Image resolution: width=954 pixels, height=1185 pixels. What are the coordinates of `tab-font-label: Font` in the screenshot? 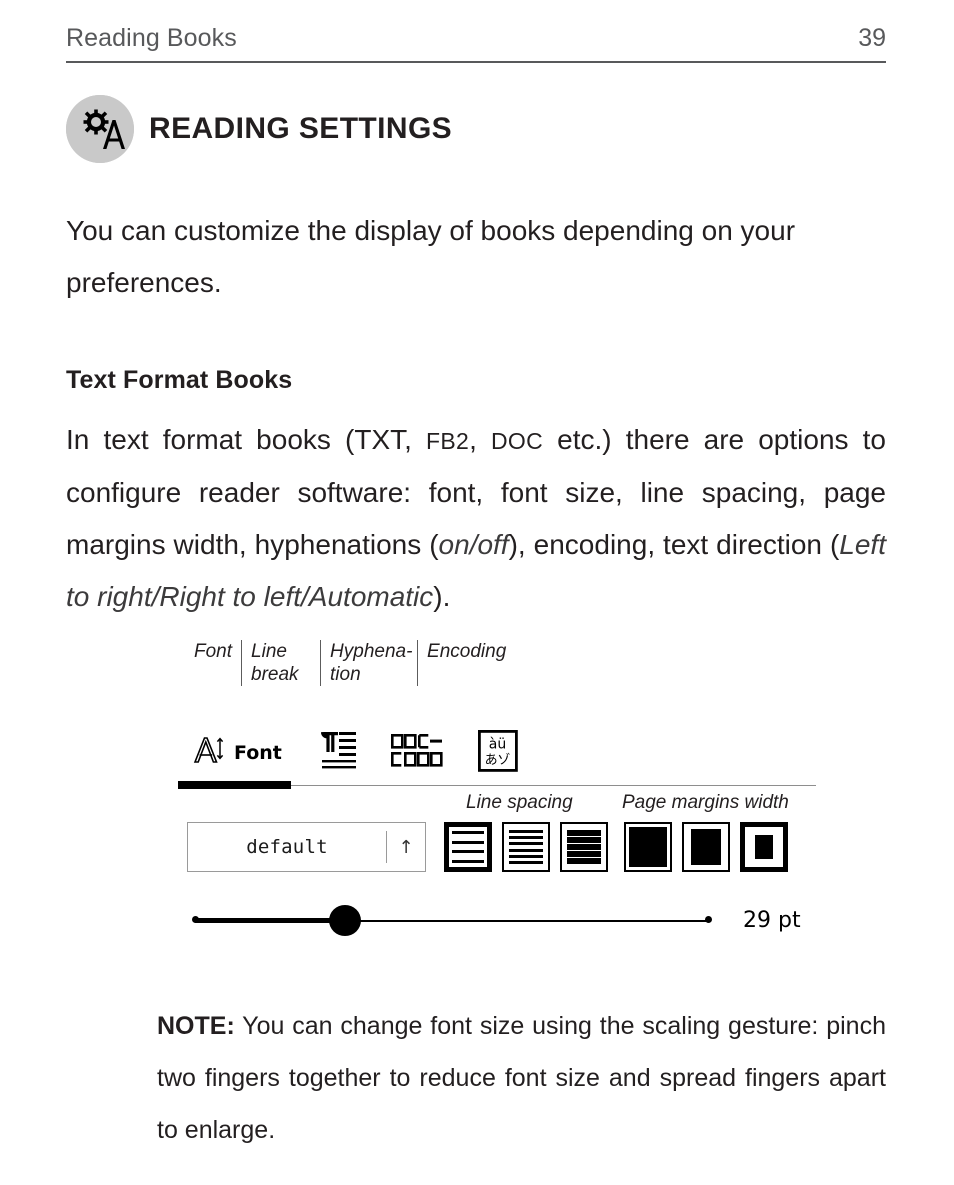 It's located at (258, 752).